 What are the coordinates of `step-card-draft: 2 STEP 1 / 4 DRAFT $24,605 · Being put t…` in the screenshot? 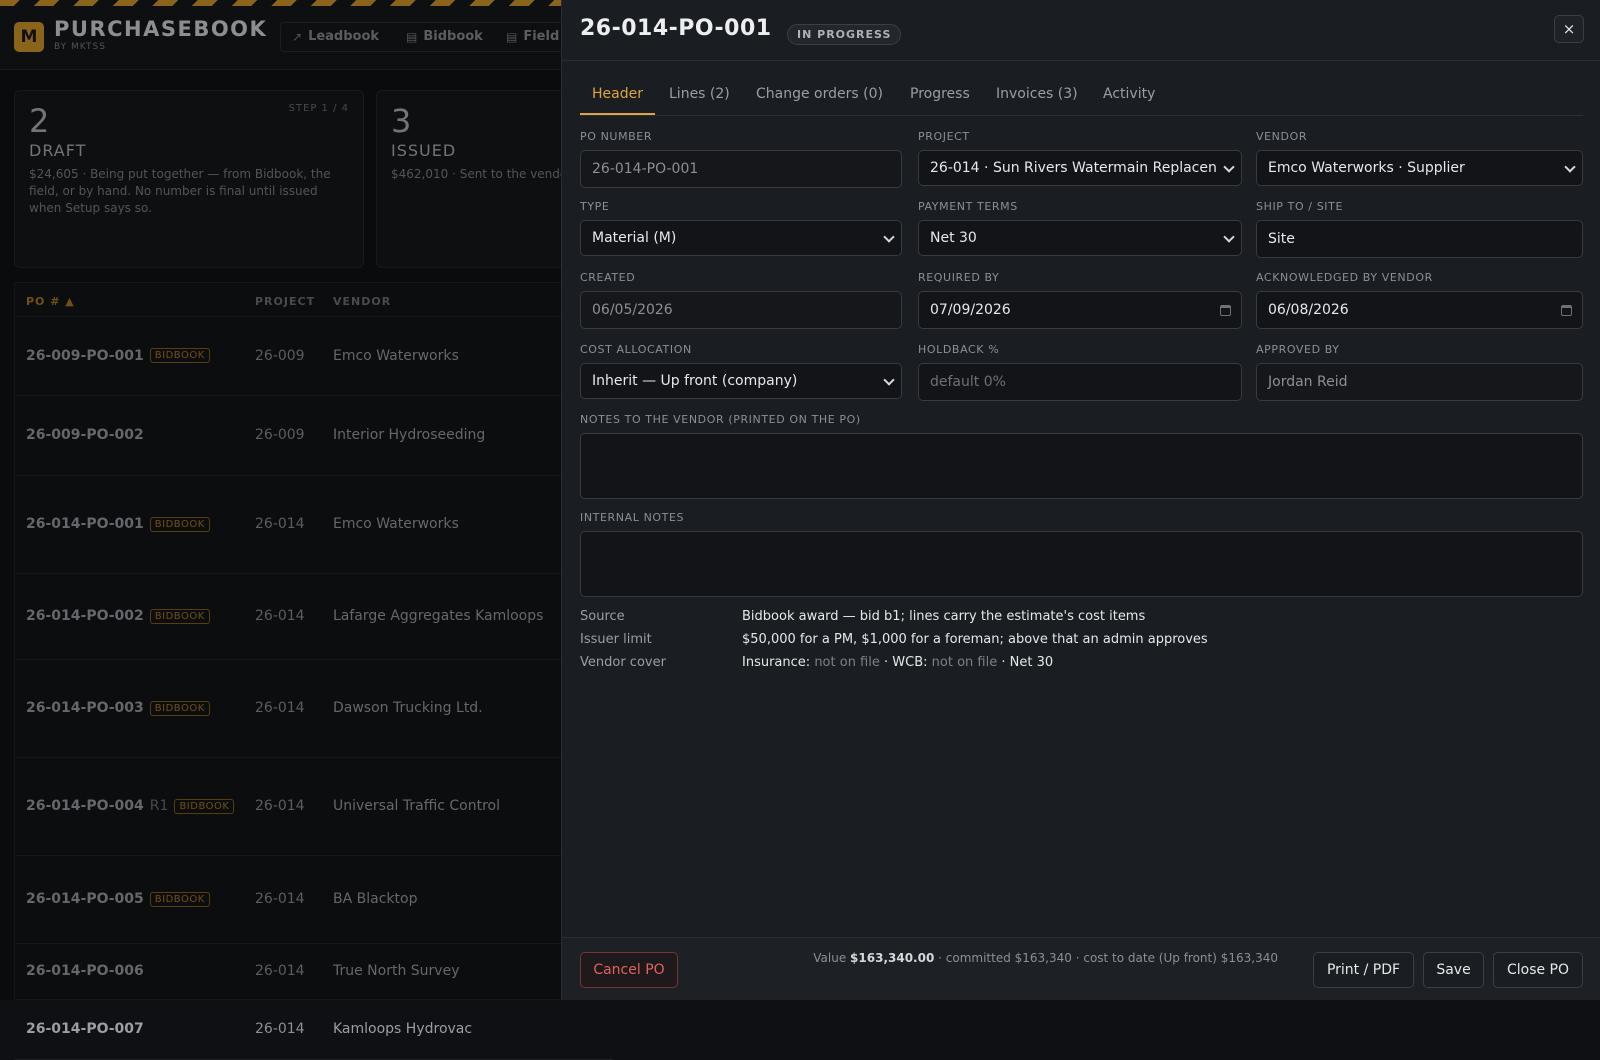 It's located at (189, 179).